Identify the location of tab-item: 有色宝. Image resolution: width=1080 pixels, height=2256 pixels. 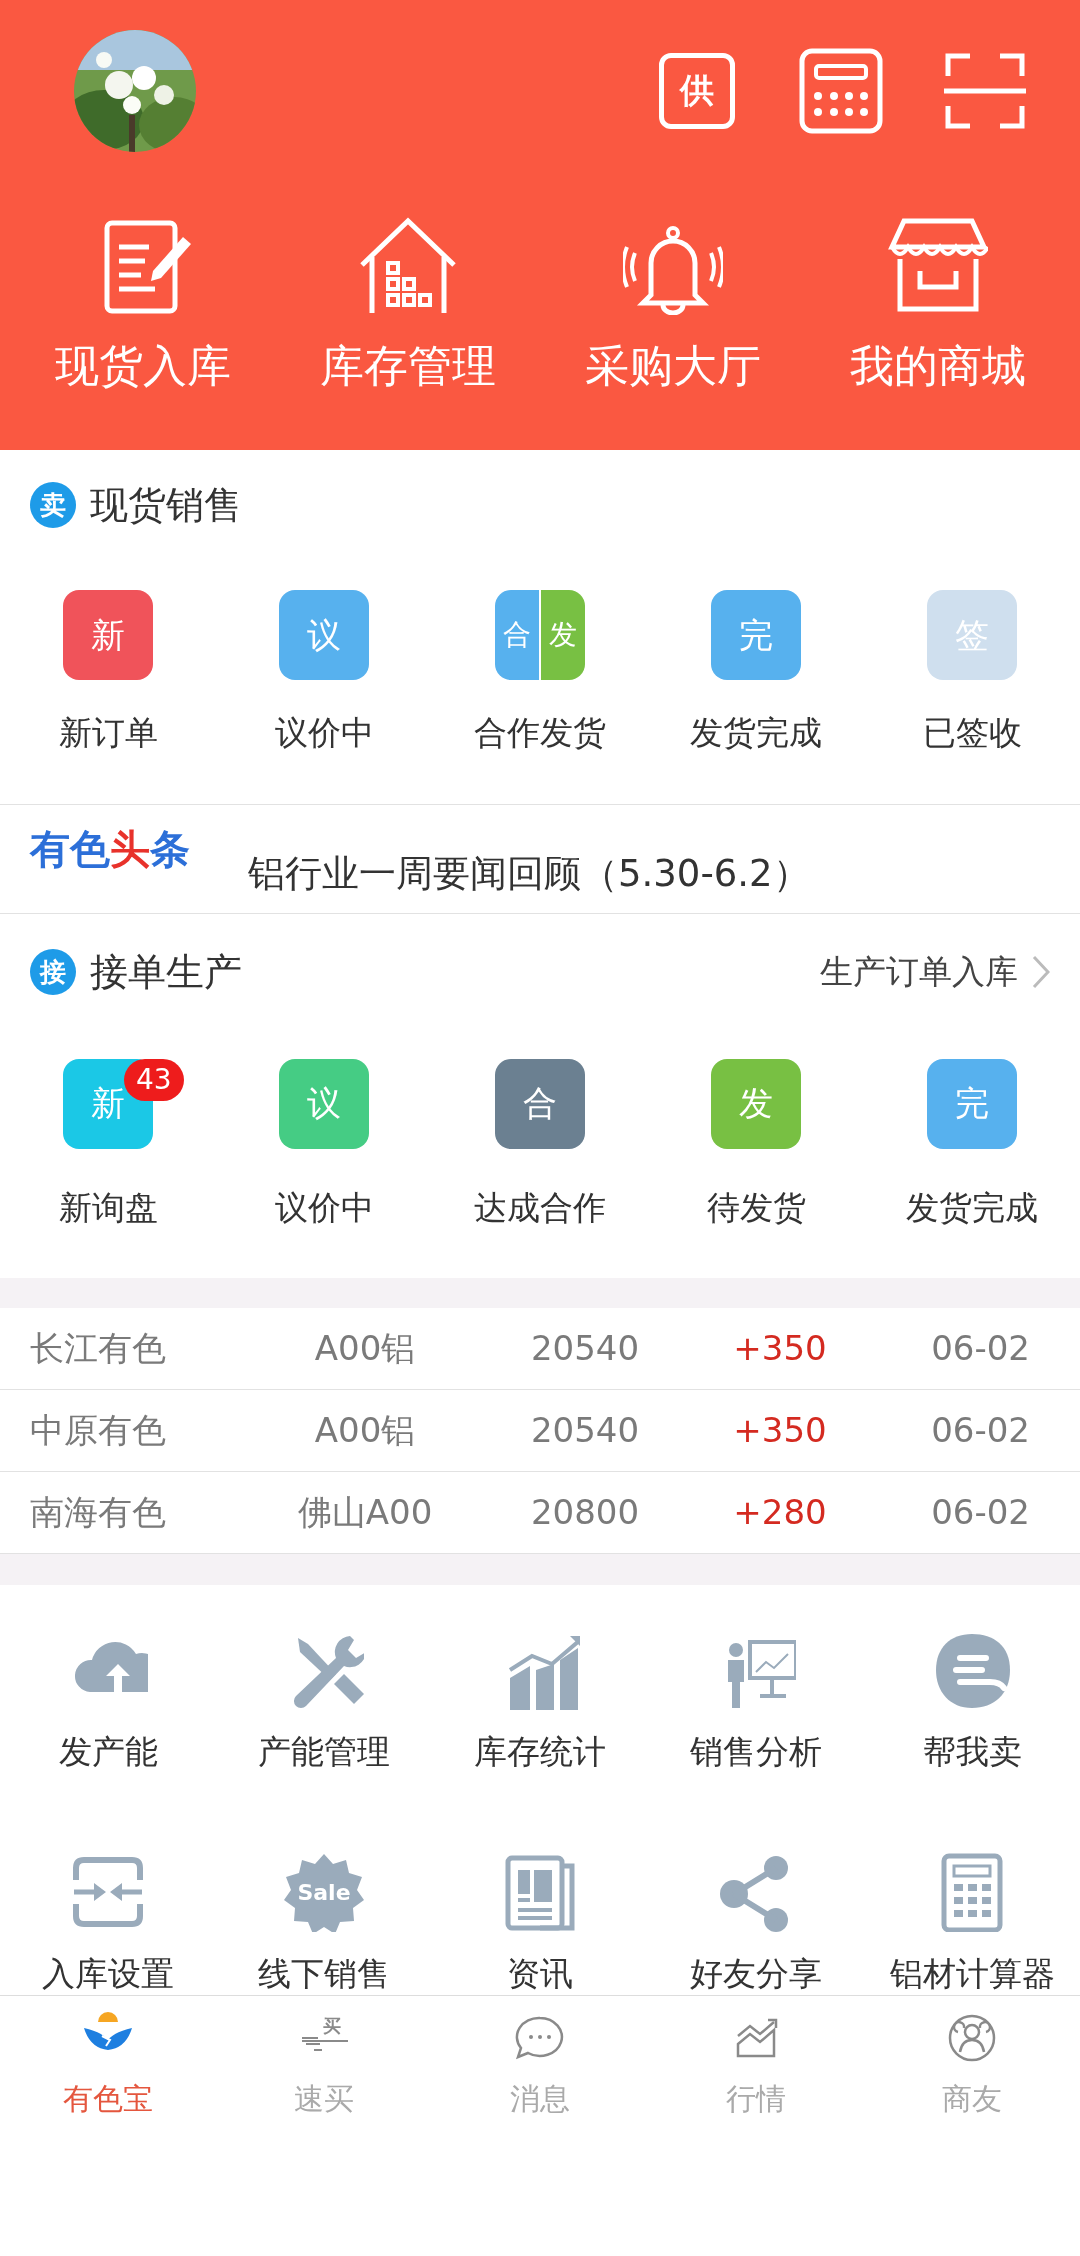
(108, 2065).